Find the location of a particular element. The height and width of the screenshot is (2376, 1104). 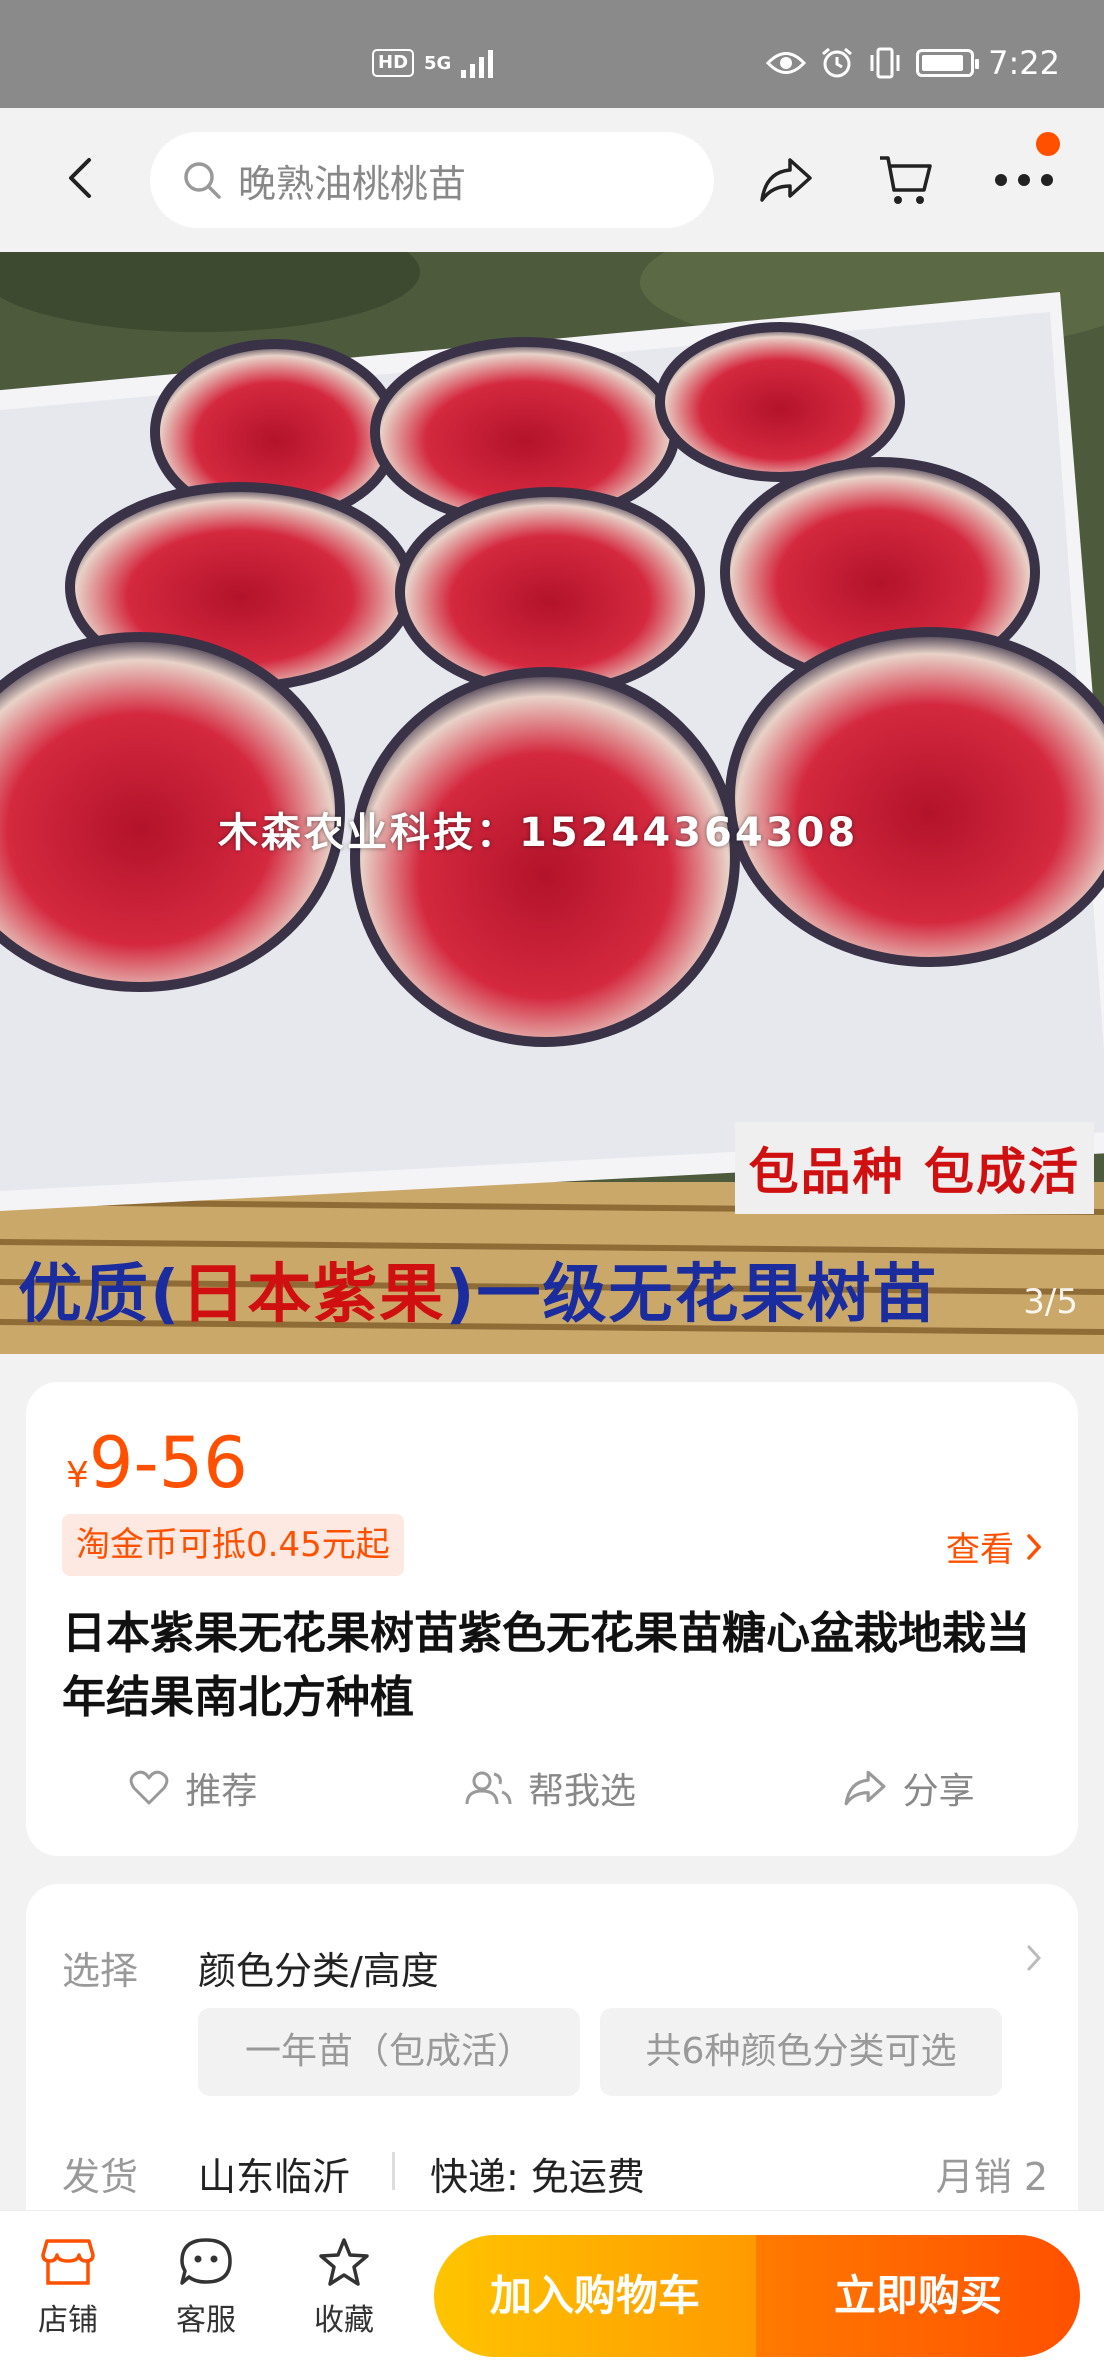

shop-button: 店铺 is located at coordinates (68, 2288).